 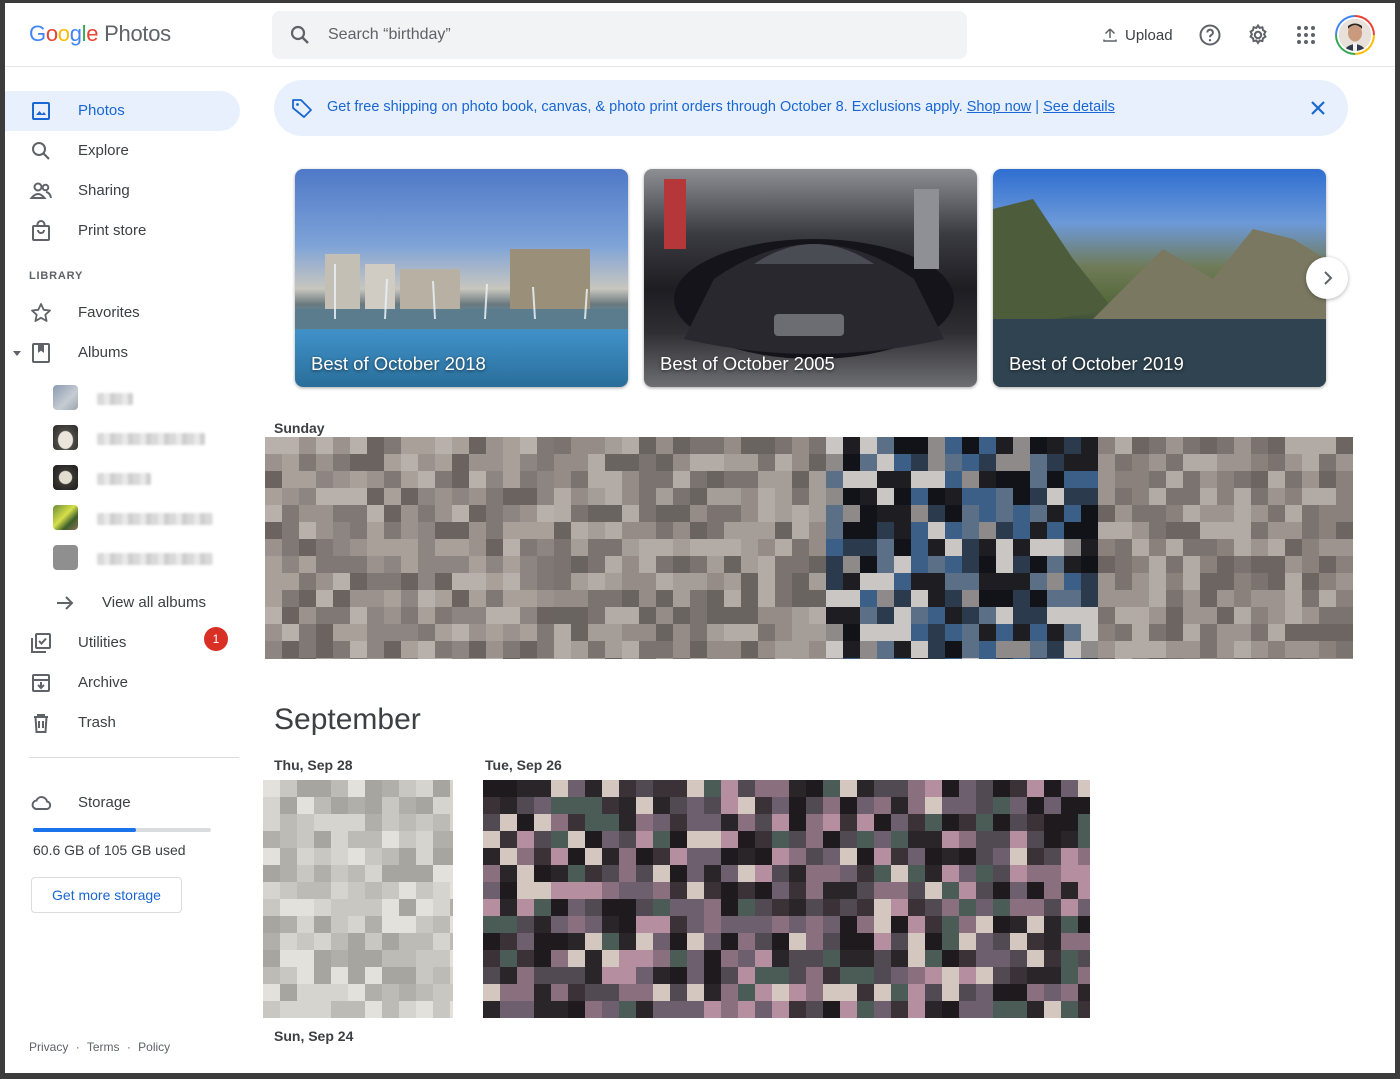 I want to click on library-heading: LIBRARY, so click(x=56, y=276).